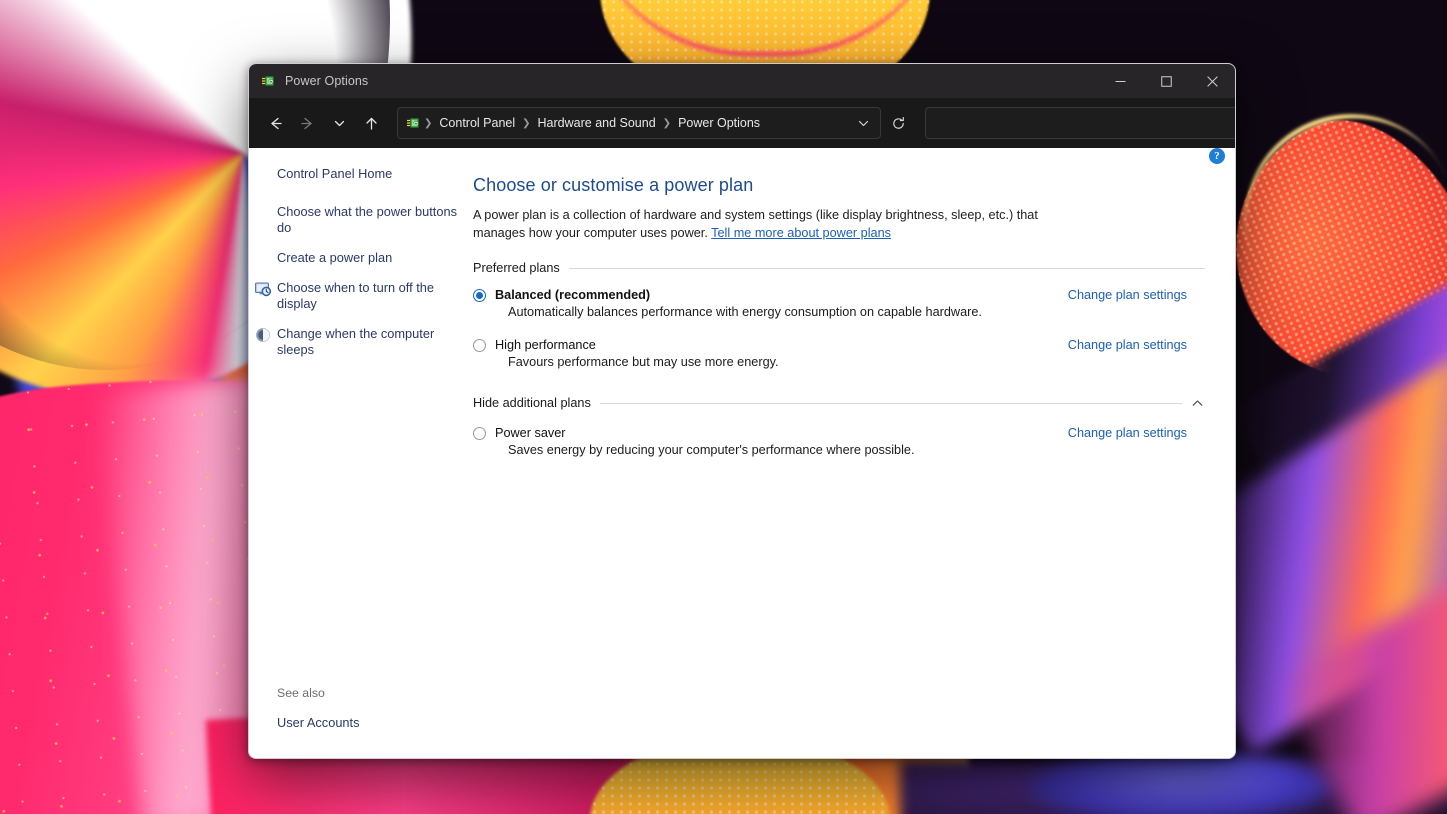 This screenshot has width=1447, height=814. What do you see at coordinates (1212, 81) in the screenshot?
I see `close-button` at bounding box center [1212, 81].